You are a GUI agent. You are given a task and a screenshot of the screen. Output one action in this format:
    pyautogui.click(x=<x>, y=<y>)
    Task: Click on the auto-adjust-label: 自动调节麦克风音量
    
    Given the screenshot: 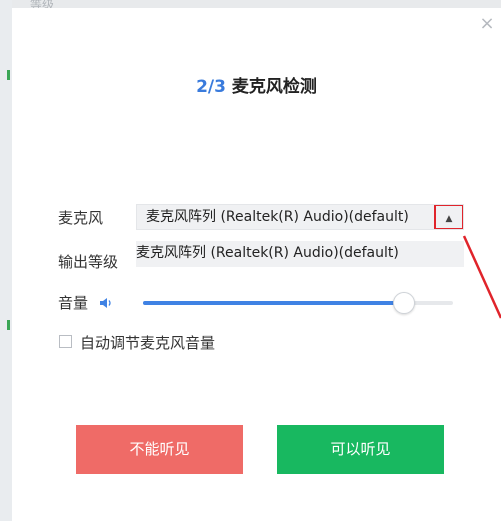 What is the action you would take?
    pyautogui.click(x=148, y=343)
    